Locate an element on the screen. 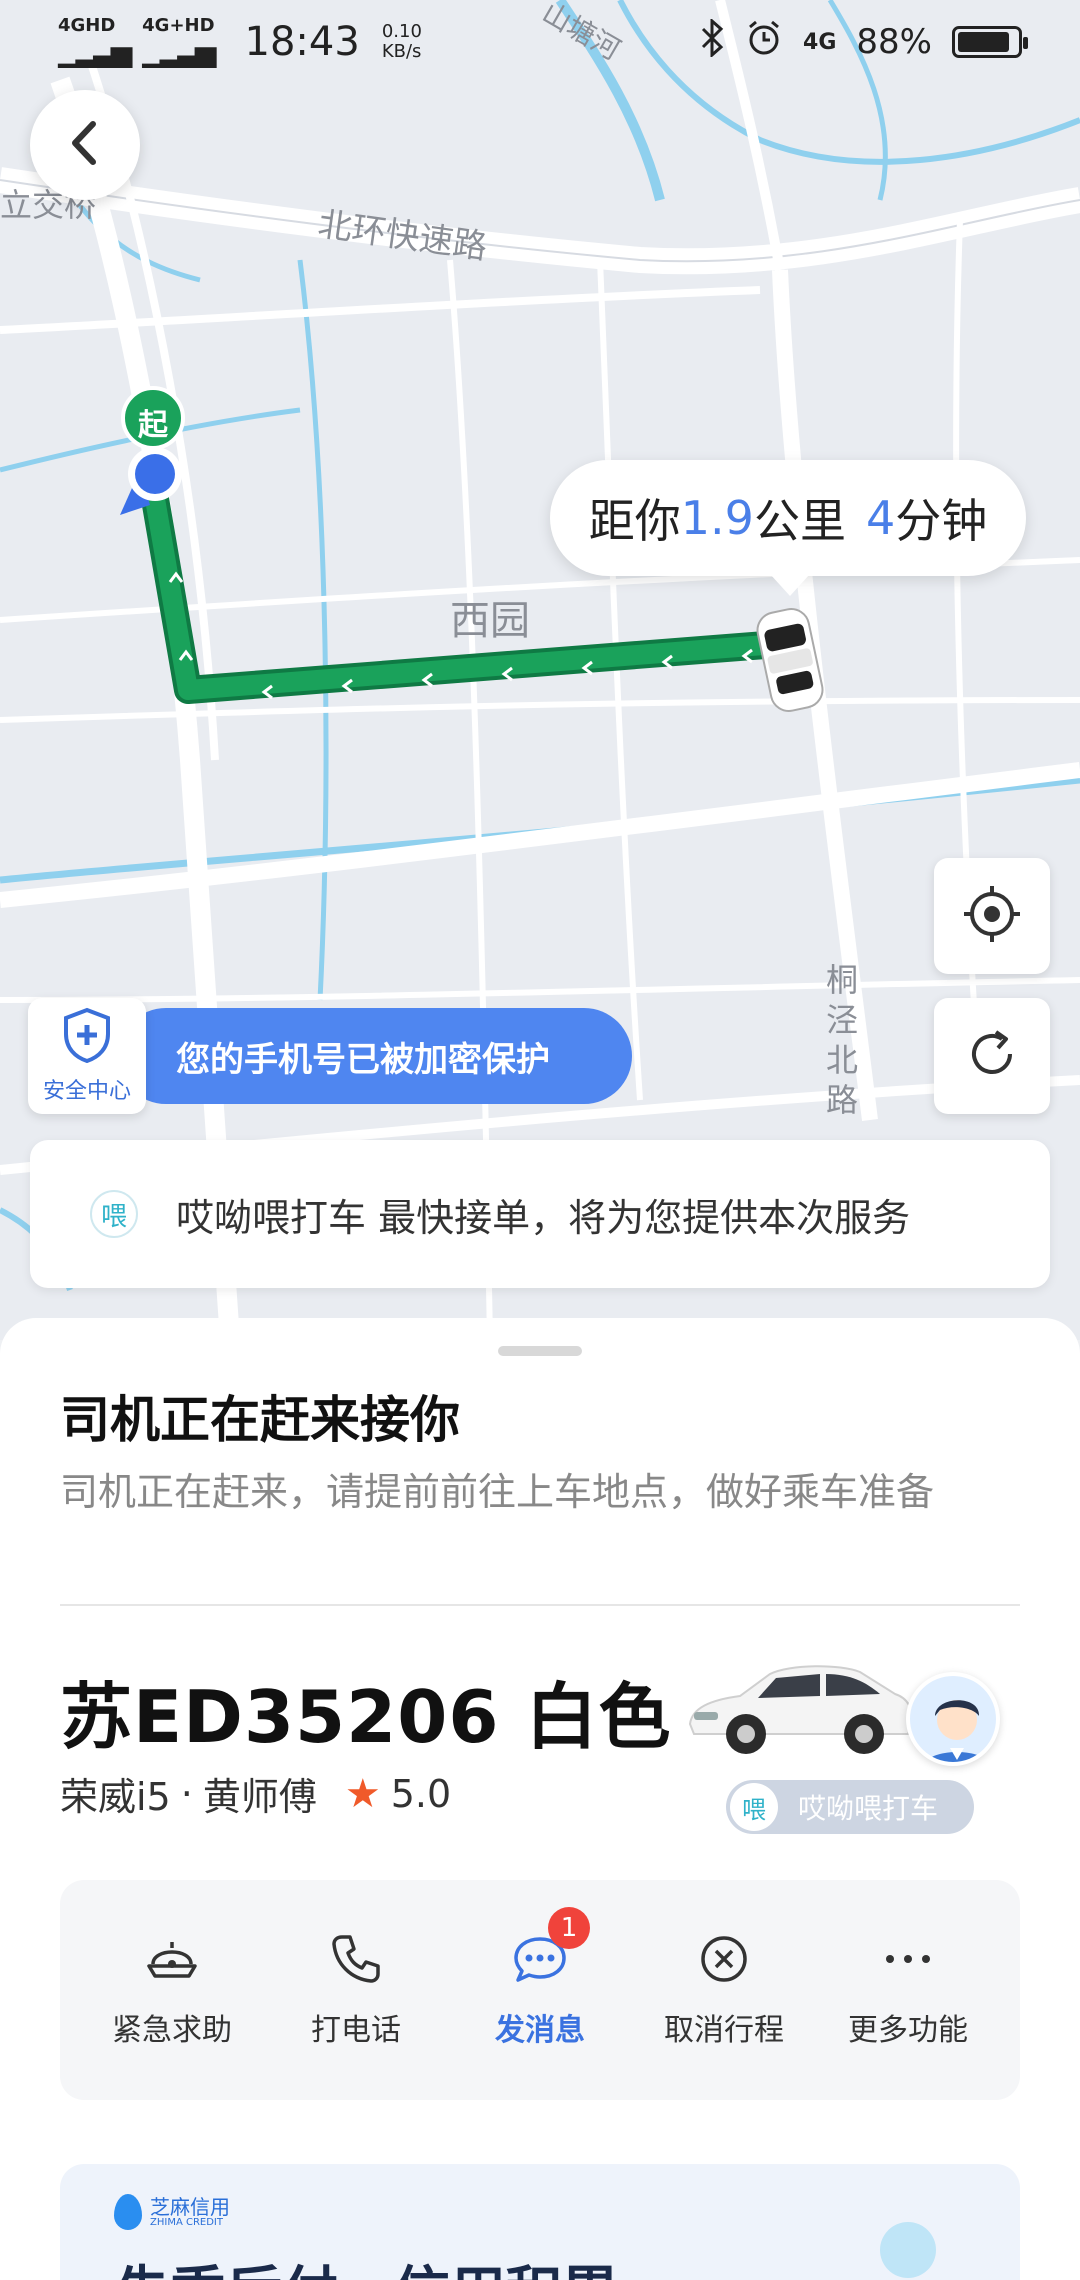 Image resolution: width=1080 pixels, height=2280 pixels. service-text: 哎呦喂打车 最快接单，将为您提供本次服务 is located at coordinates (543, 1217).